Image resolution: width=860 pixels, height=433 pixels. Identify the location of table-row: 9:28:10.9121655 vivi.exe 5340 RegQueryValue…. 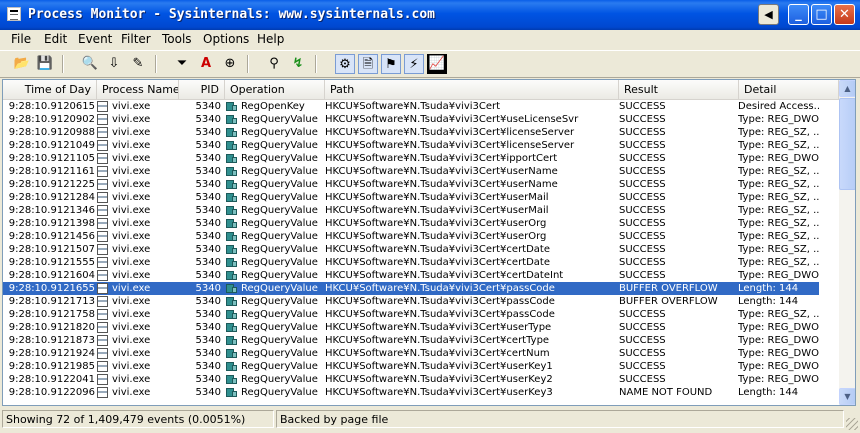
(411, 288).